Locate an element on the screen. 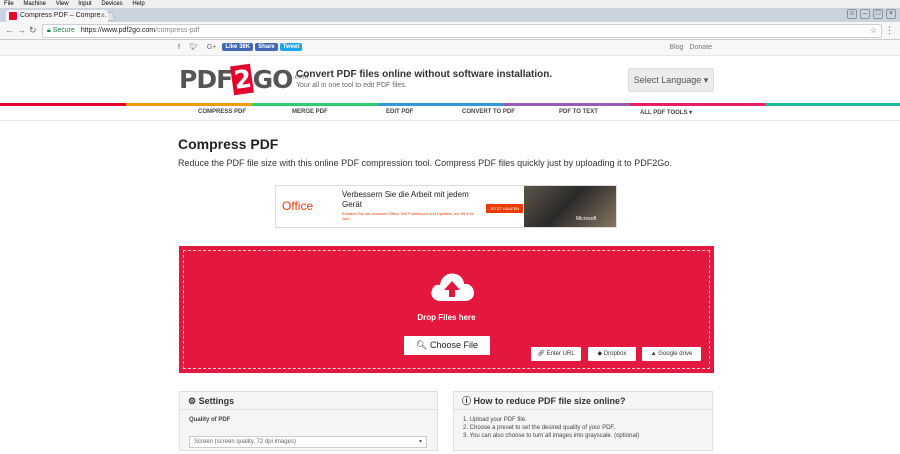  lock-icon: 🔒︎ is located at coordinates (49, 30).